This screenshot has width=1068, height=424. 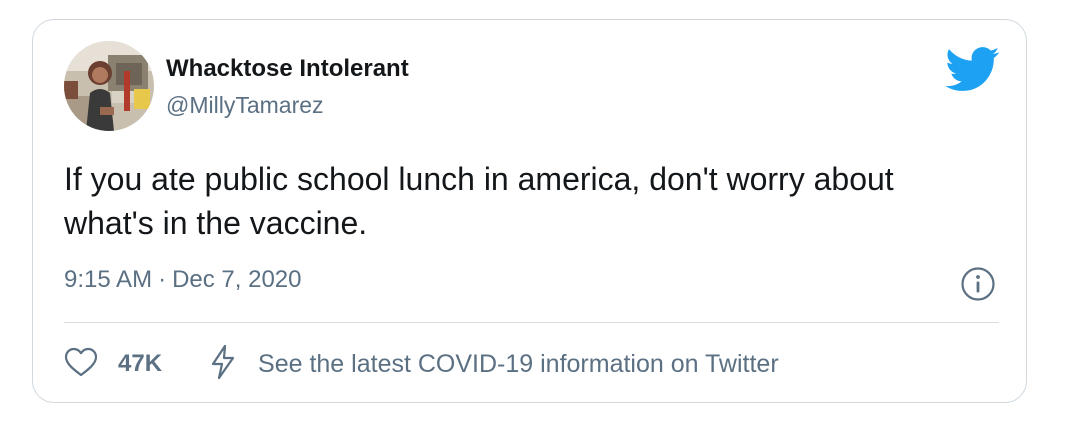 I want to click on author-display-name: Whacktose Intolerant, so click(x=287, y=69).